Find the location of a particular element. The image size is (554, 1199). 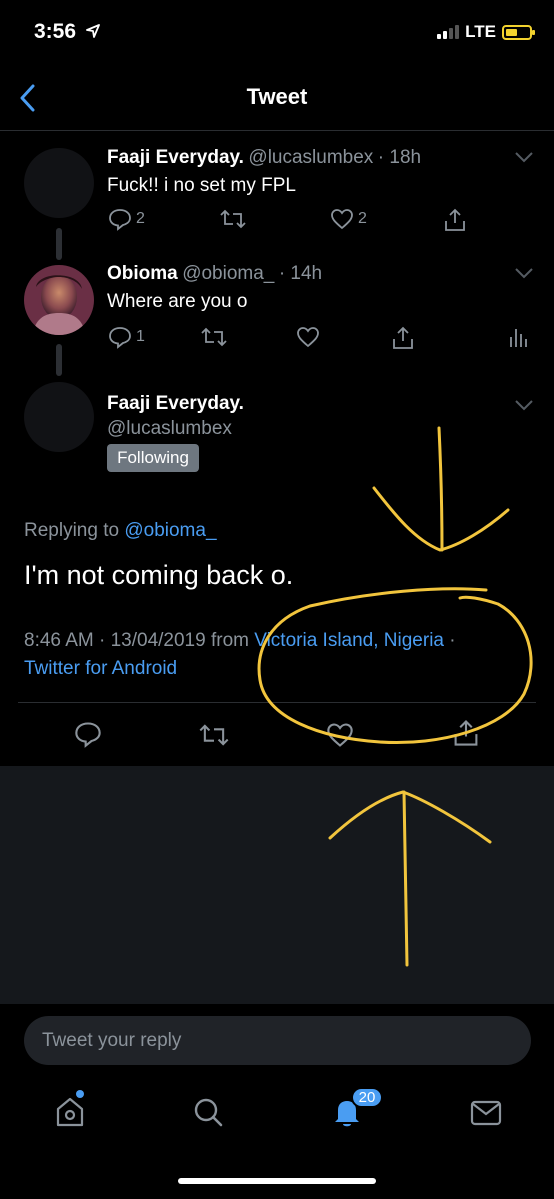

analytics-icon is located at coordinates (518, 338).